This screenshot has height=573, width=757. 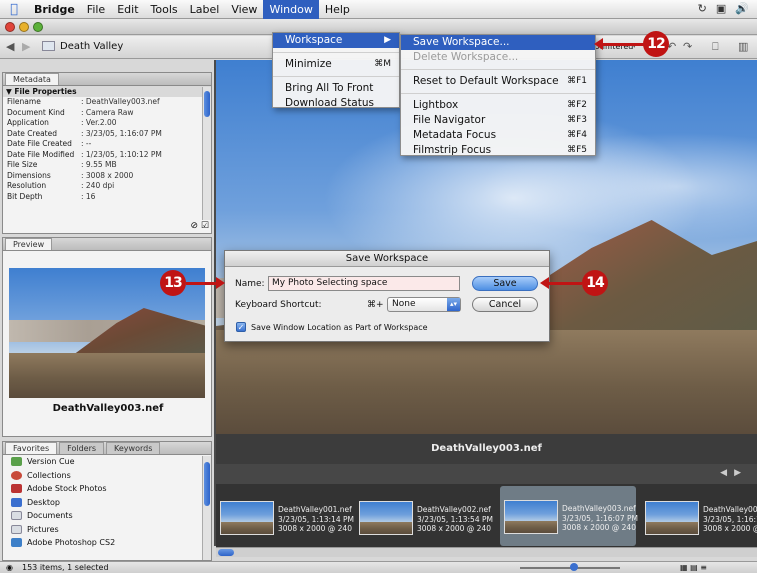 I want to click on cancel-button: Cancel, so click(x=505, y=304).